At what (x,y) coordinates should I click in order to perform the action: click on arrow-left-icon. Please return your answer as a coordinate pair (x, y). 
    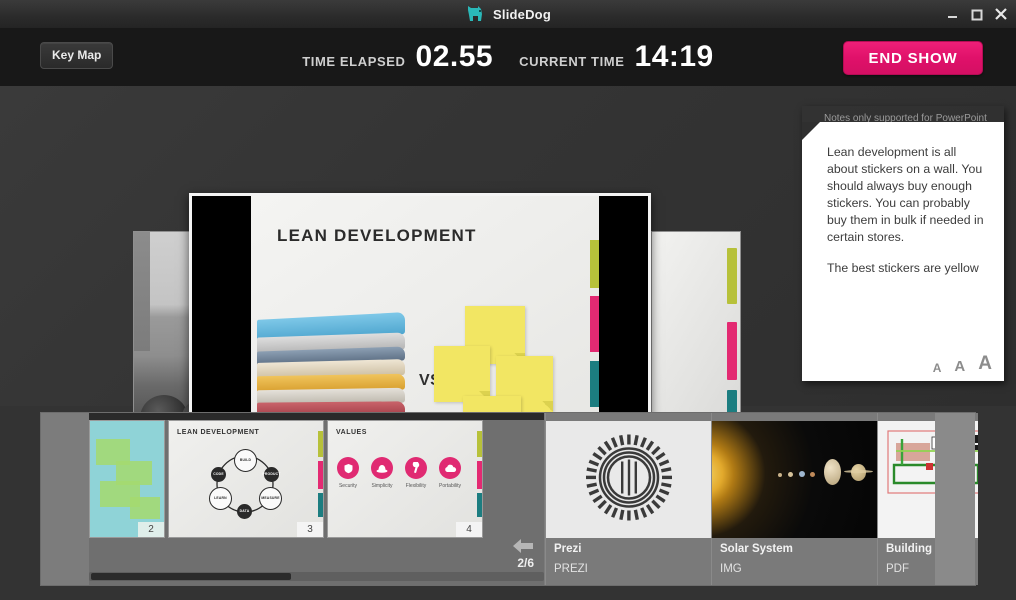
    Looking at the image, I should click on (523, 546).